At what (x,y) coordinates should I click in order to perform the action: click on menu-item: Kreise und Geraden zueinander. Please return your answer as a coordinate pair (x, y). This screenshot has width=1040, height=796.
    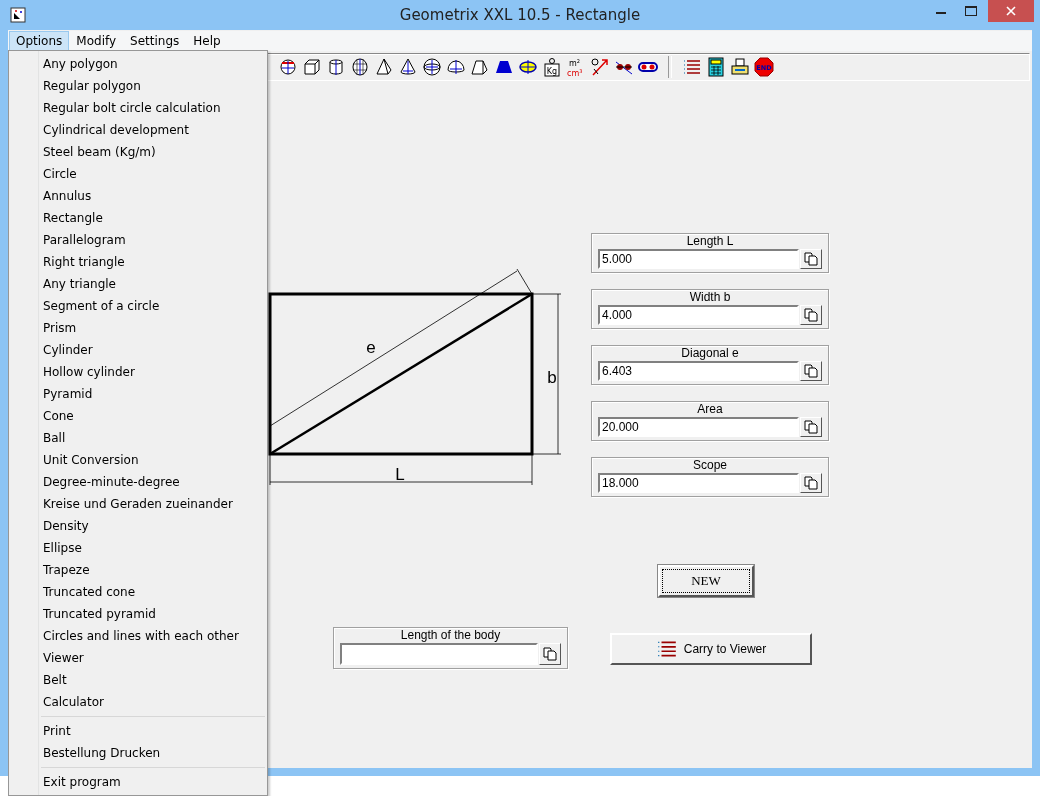
    Looking at the image, I should click on (138, 504).